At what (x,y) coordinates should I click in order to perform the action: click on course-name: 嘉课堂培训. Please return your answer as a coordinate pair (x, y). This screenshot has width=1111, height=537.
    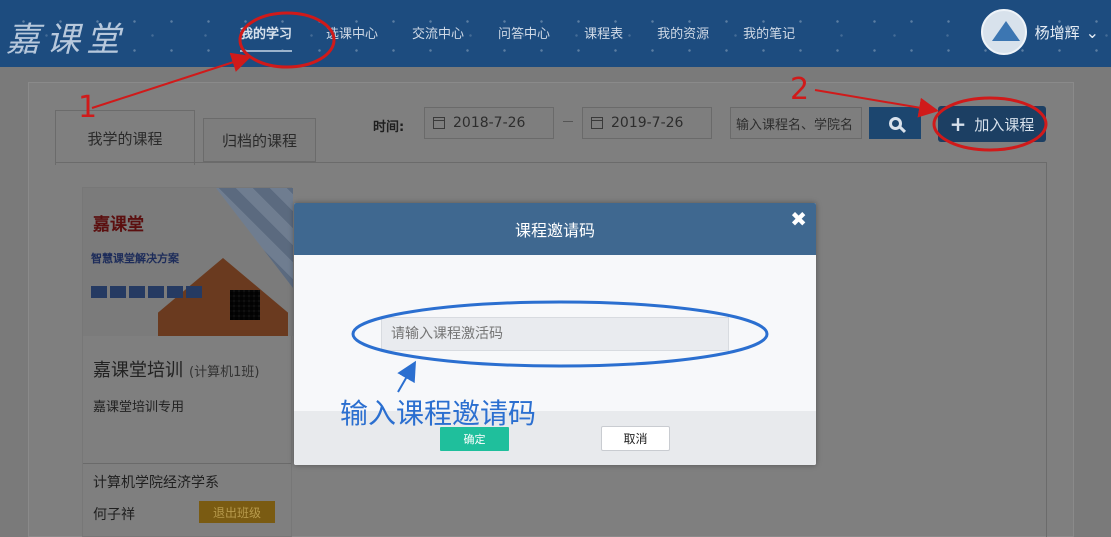
    Looking at the image, I should click on (138, 370).